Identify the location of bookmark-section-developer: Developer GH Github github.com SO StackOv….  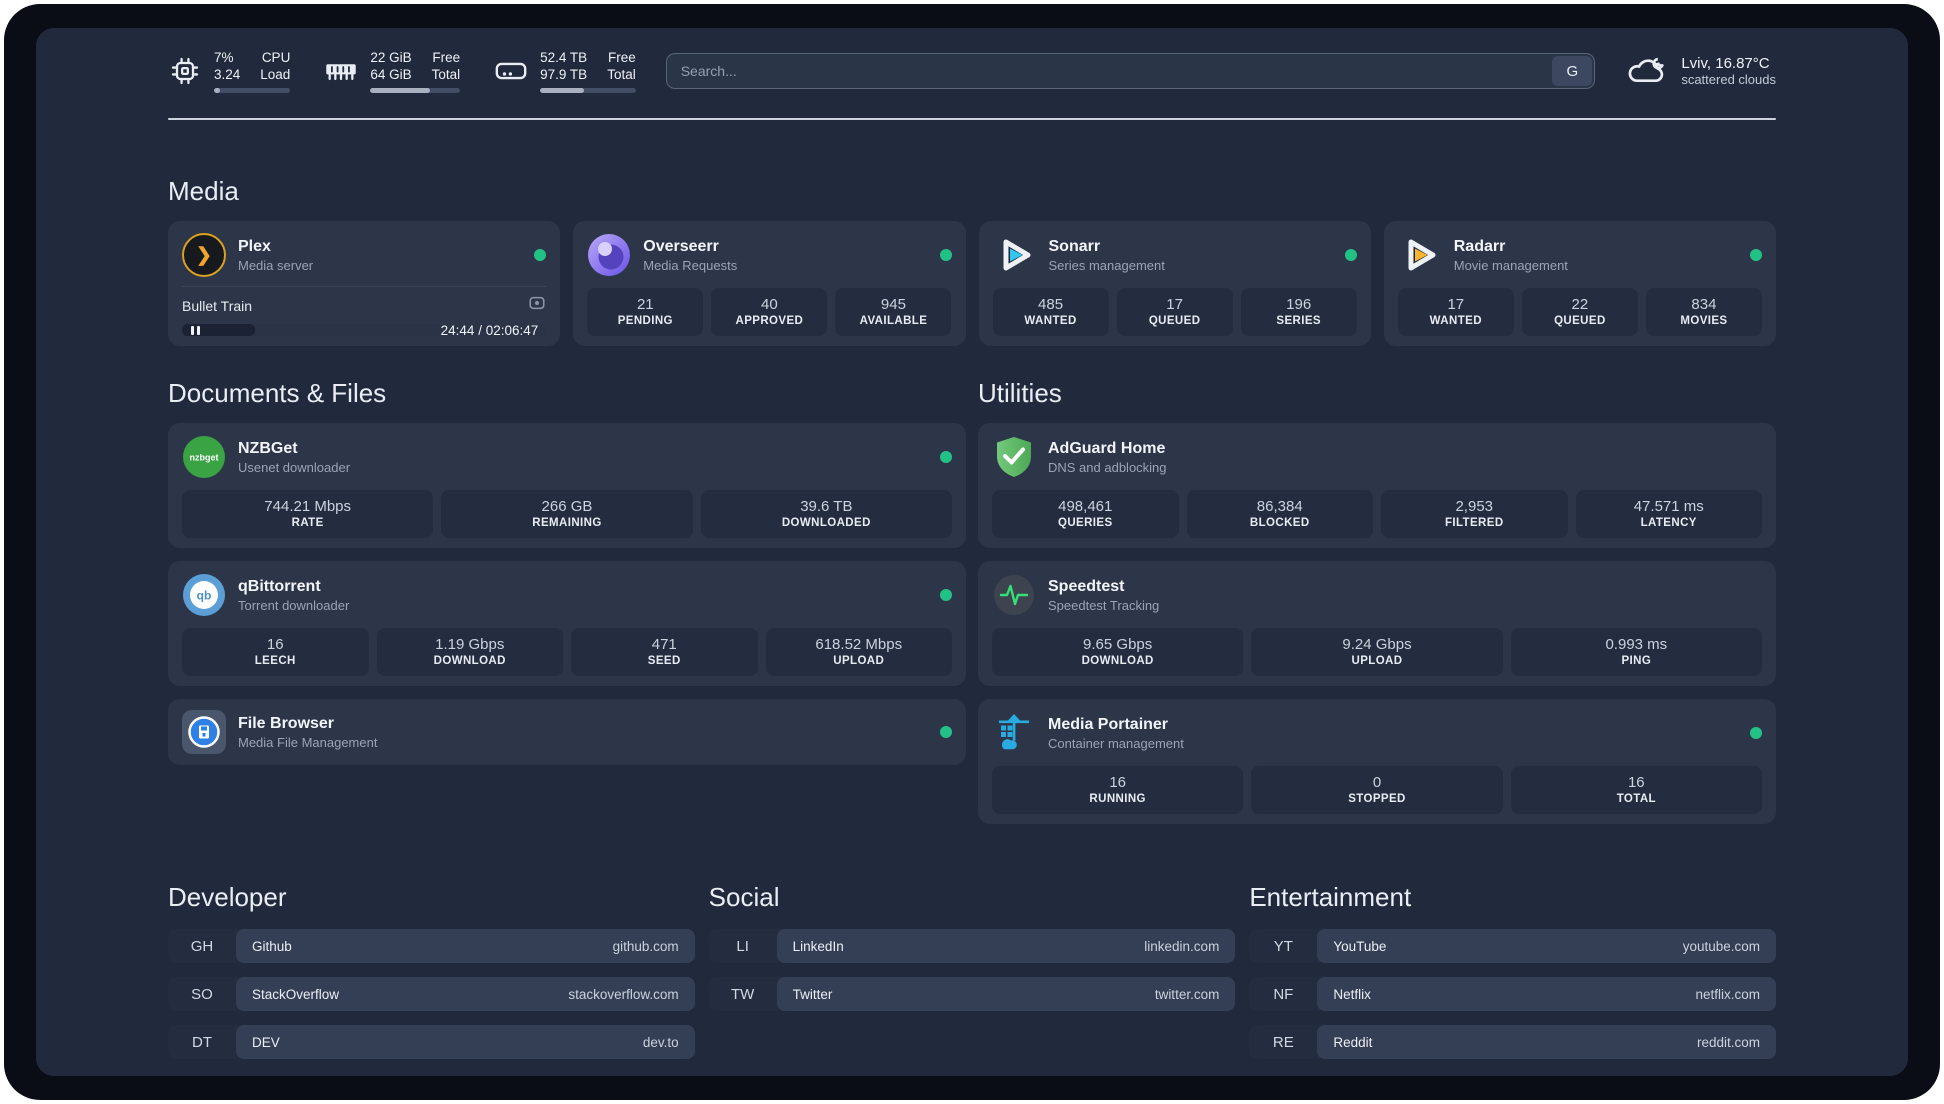
(431, 970).